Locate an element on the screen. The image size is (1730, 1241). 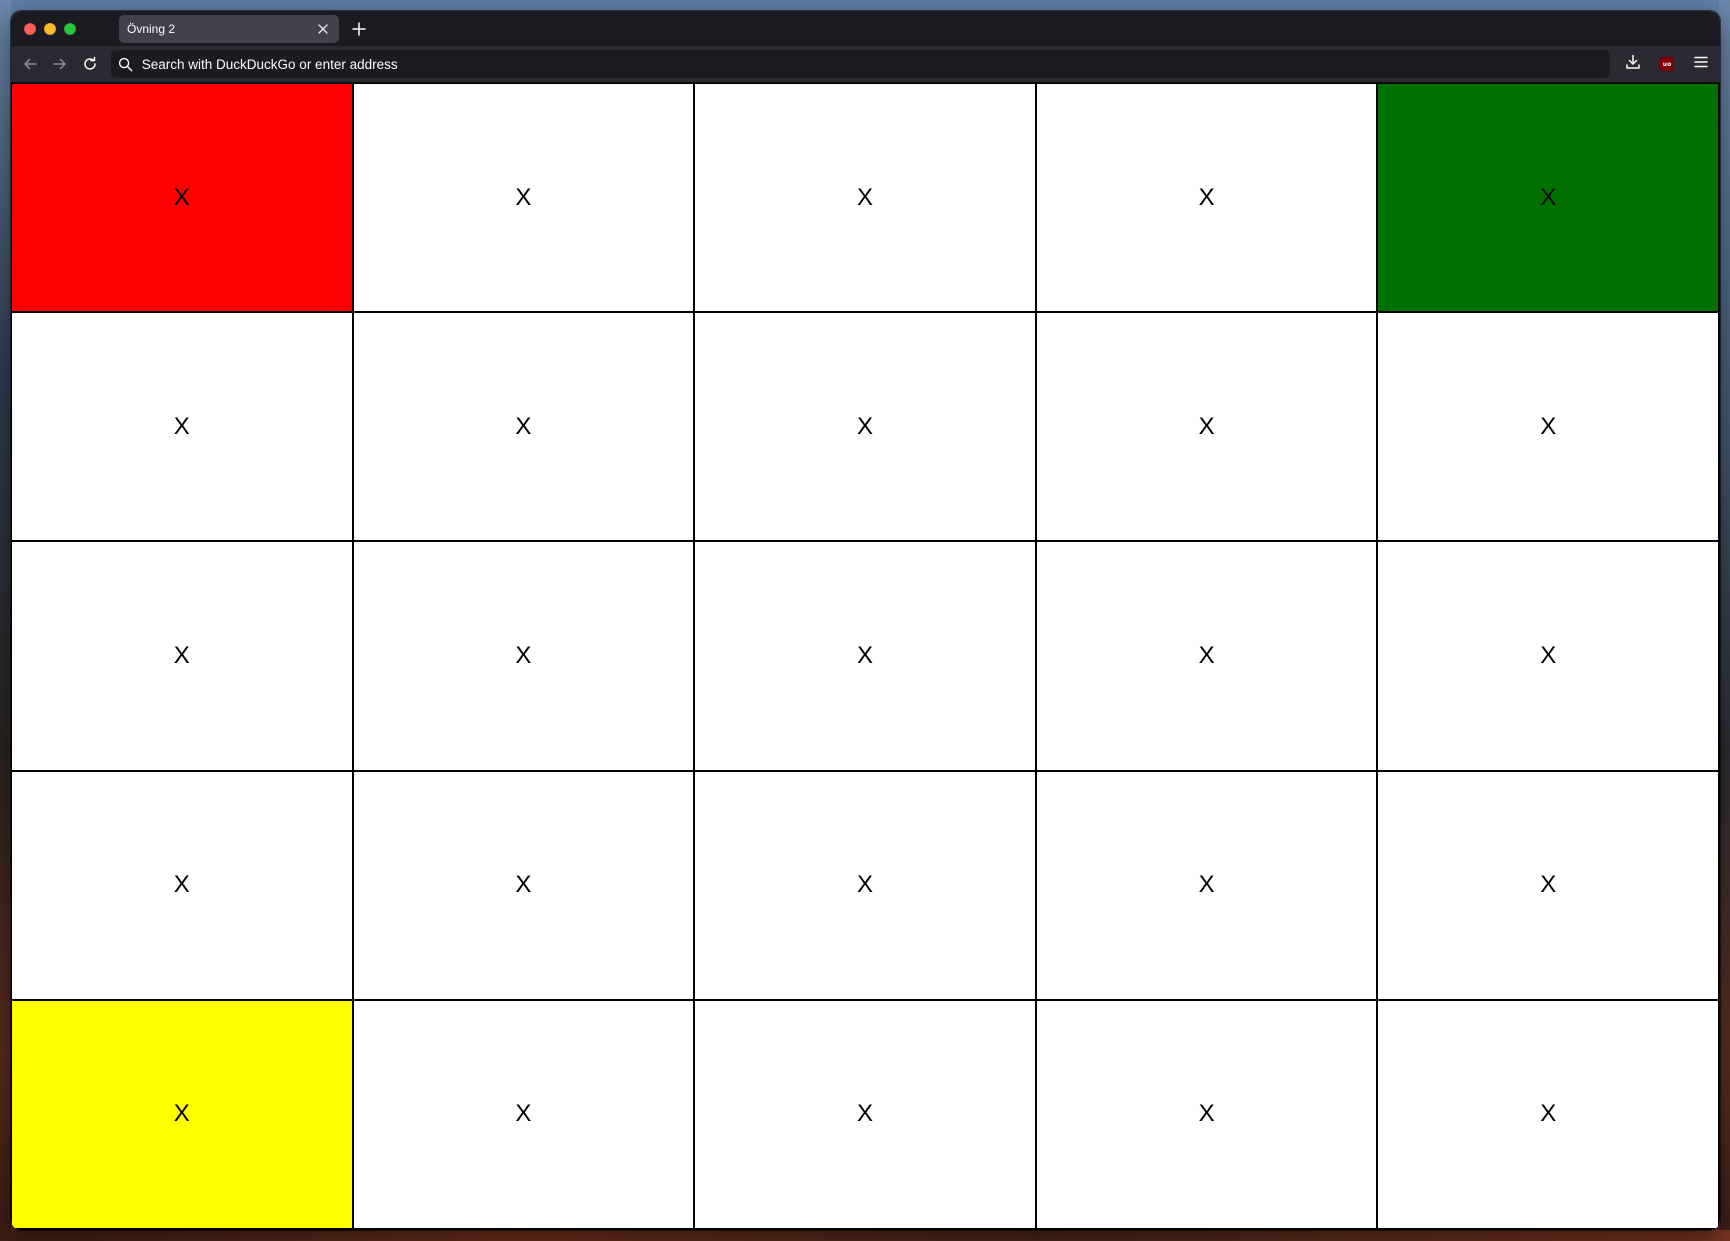
desktop-wallpaper-left is located at coordinates (5, 620).